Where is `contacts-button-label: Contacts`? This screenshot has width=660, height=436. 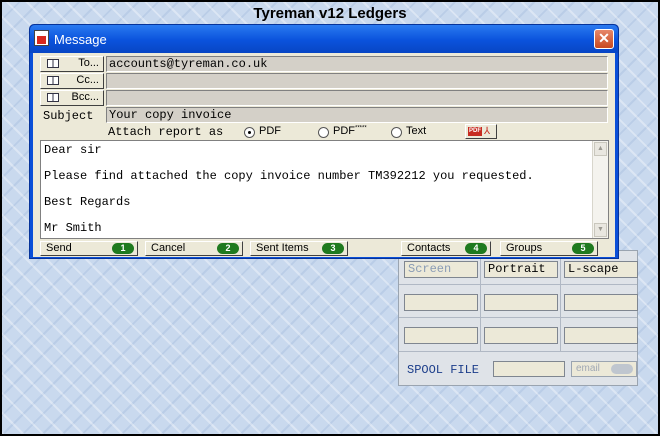 contacts-button-label: Contacts is located at coordinates (429, 248).